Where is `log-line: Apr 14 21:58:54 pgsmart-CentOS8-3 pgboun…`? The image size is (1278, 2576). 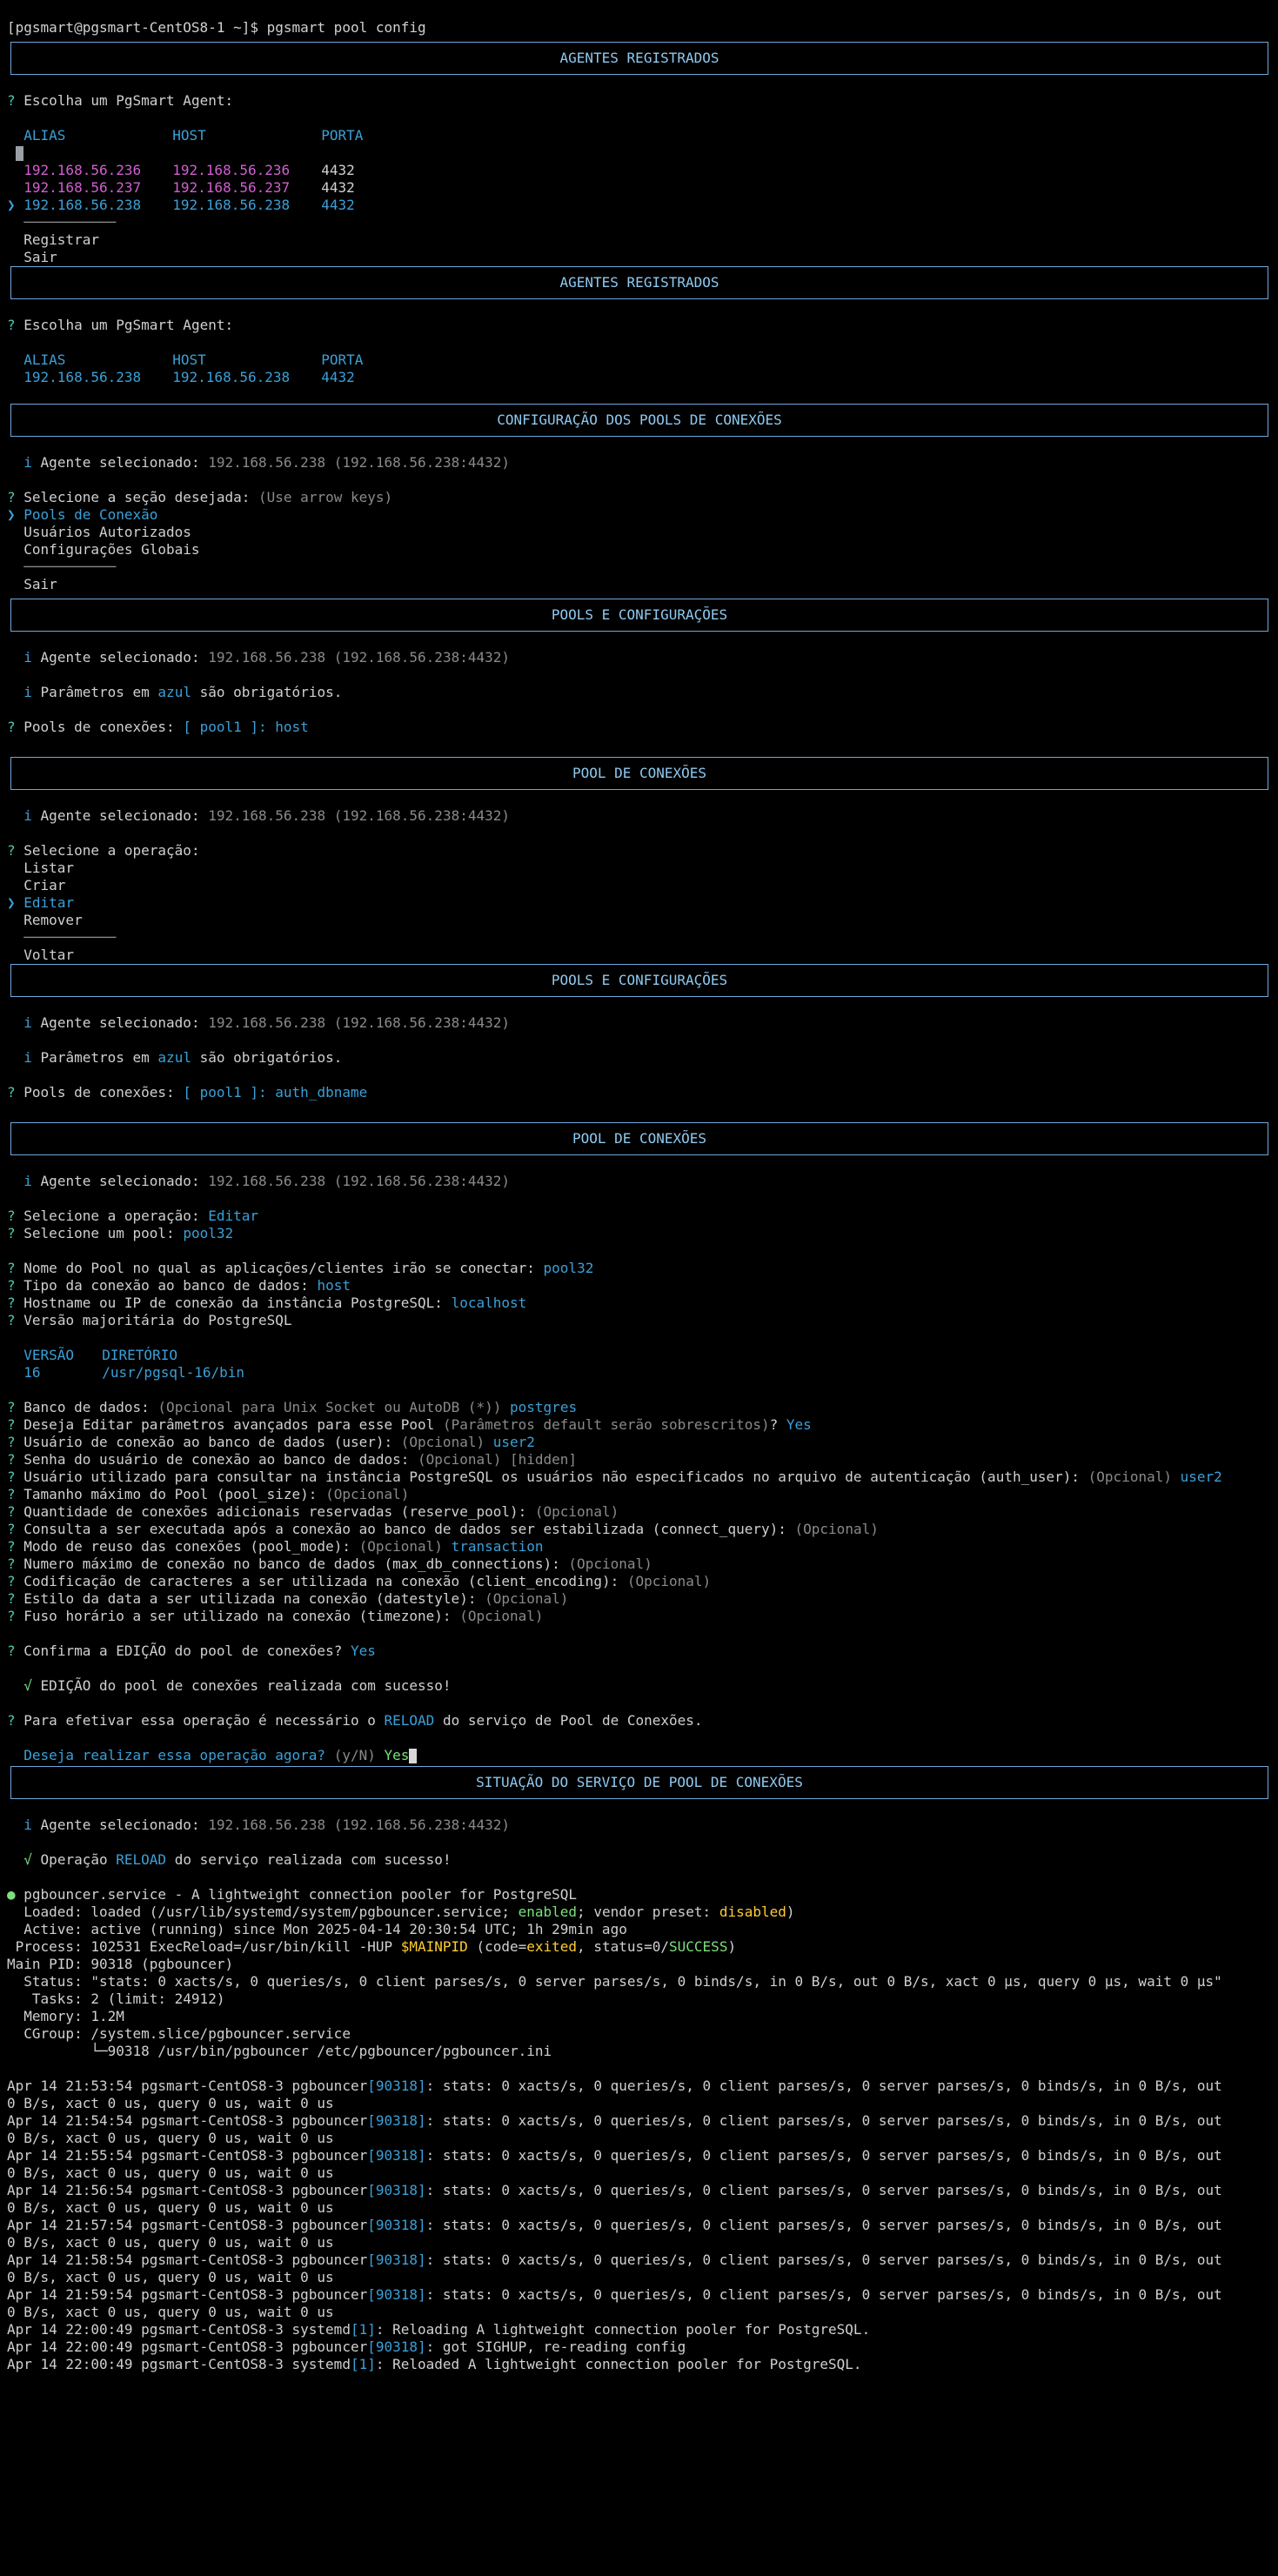
log-line: Apr 14 21:58:54 pgsmart-CentOS8-3 pgboun… is located at coordinates (614, 2259).